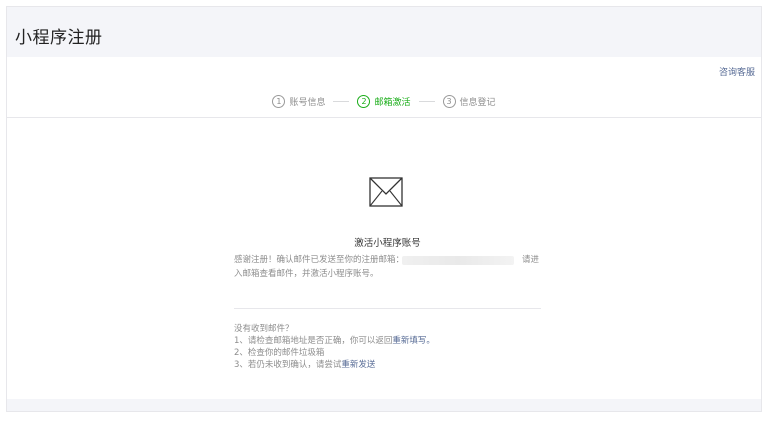  What do you see at coordinates (386, 192) in the screenshot?
I see `envelope-icon` at bounding box center [386, 192].